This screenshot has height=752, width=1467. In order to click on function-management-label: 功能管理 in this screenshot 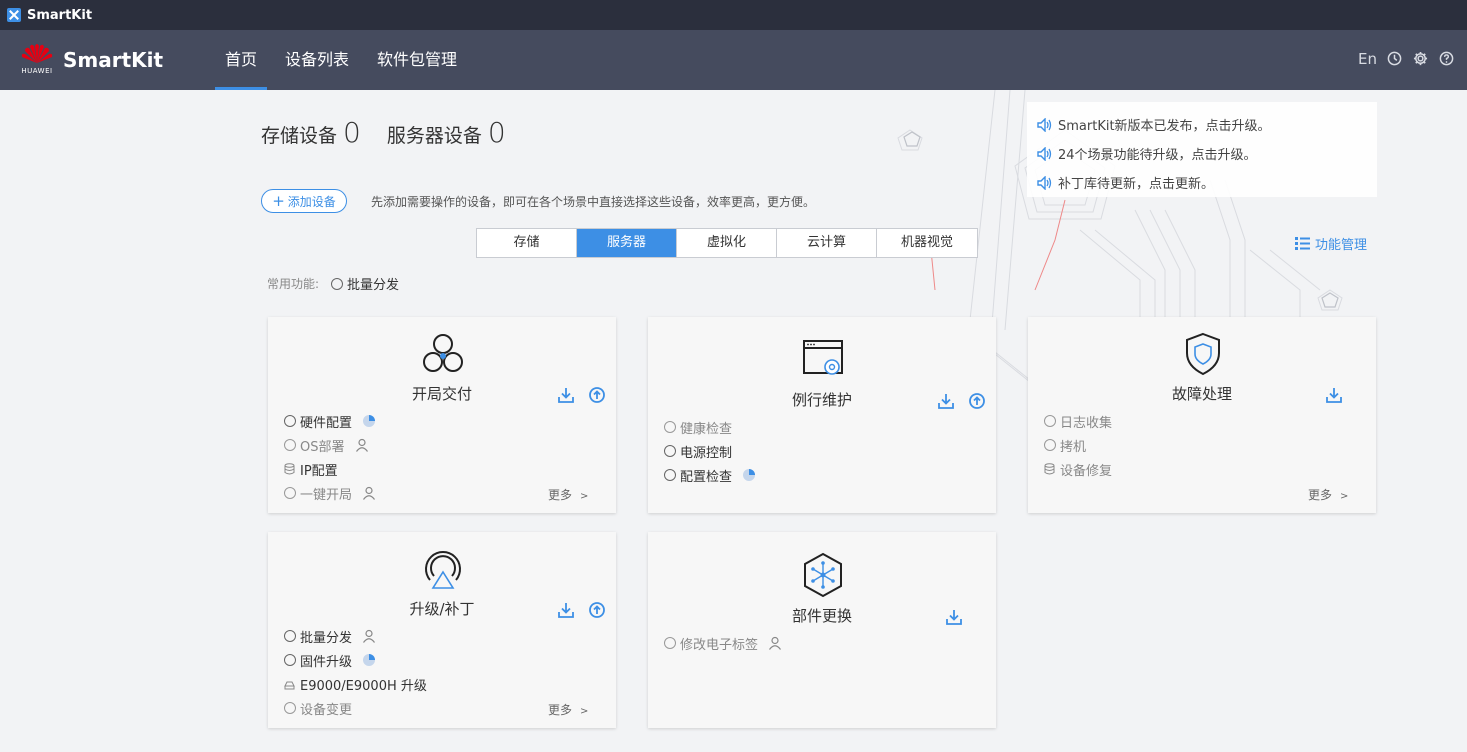, I will do `click(1341, 245)`.